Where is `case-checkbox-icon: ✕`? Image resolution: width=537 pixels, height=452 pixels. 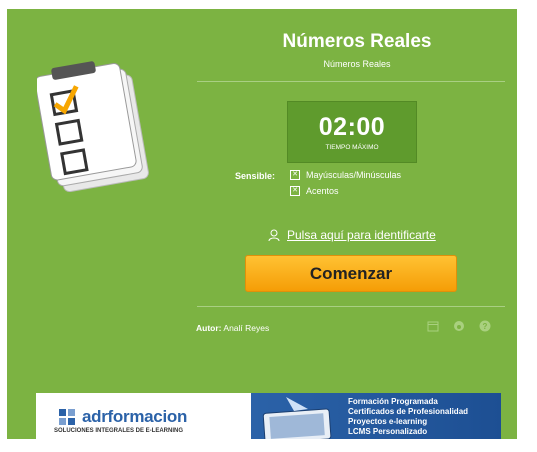
case-checkbox-icon: ✕ is located at coordinates (295, 175).